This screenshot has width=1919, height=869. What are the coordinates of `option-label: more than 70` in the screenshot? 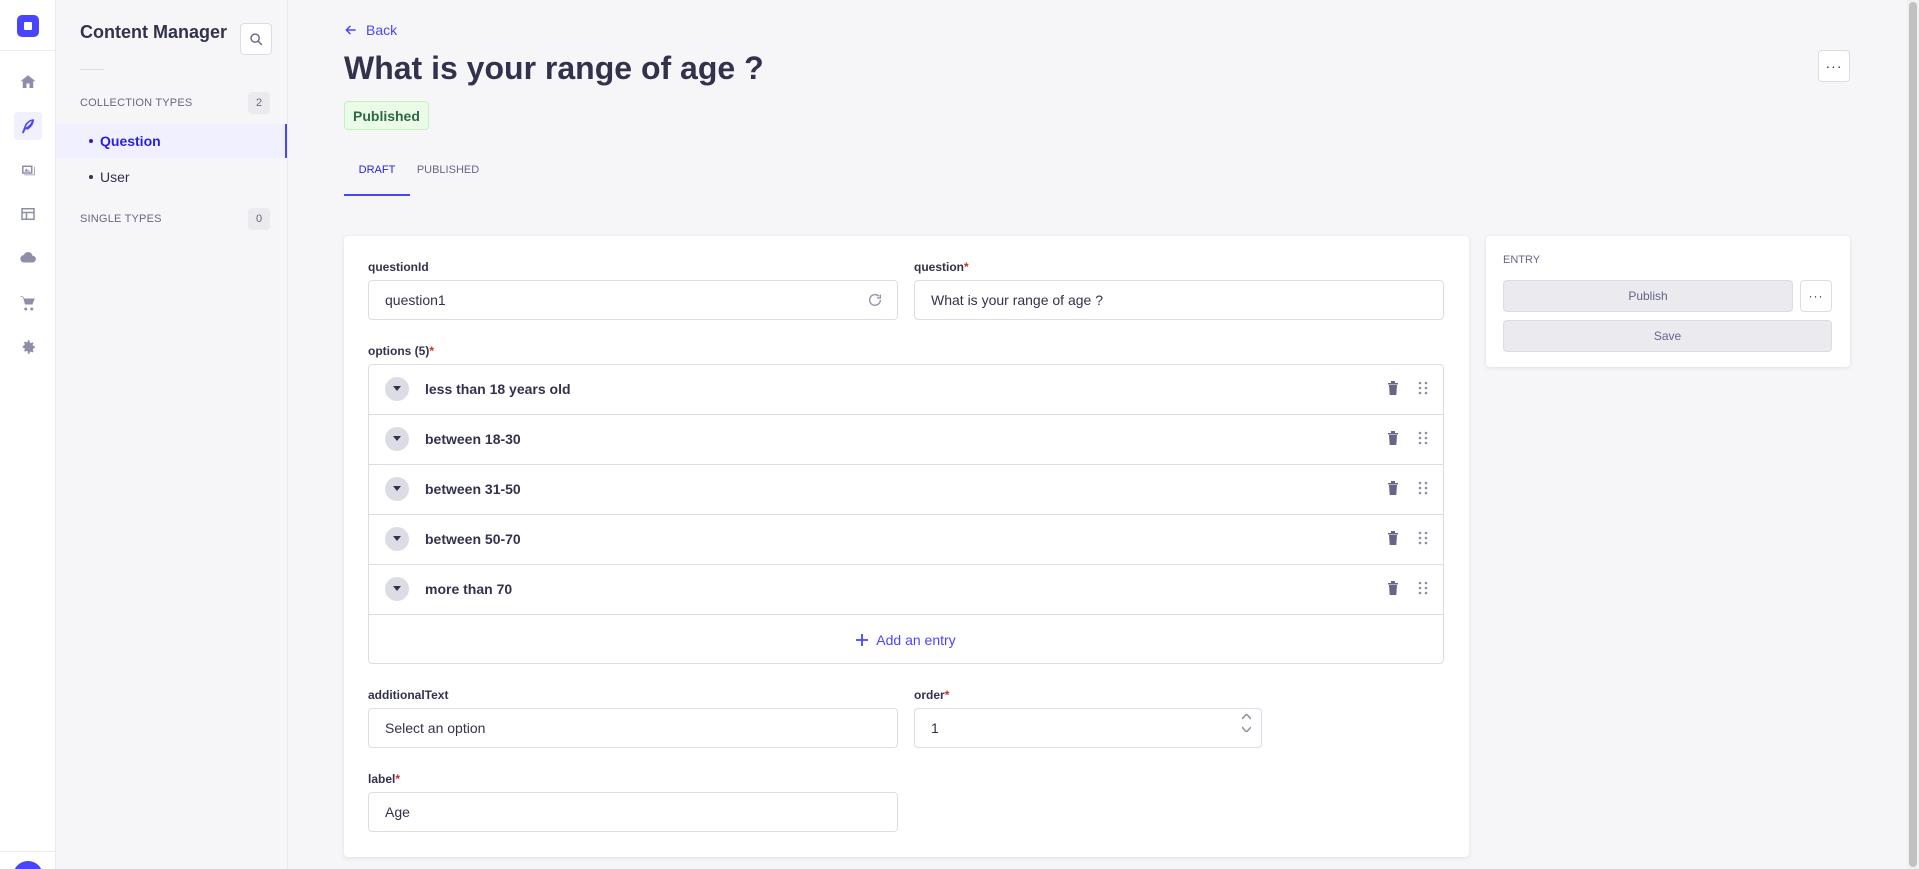 It's located at (469, 589).